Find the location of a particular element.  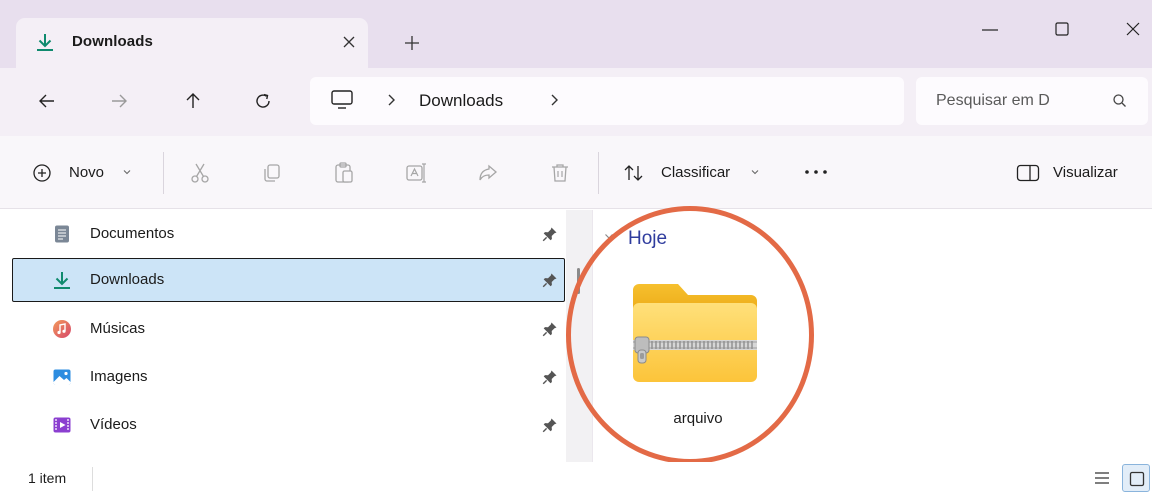

sidebar-item-label: Documentos is located at coordinates (132, 233).